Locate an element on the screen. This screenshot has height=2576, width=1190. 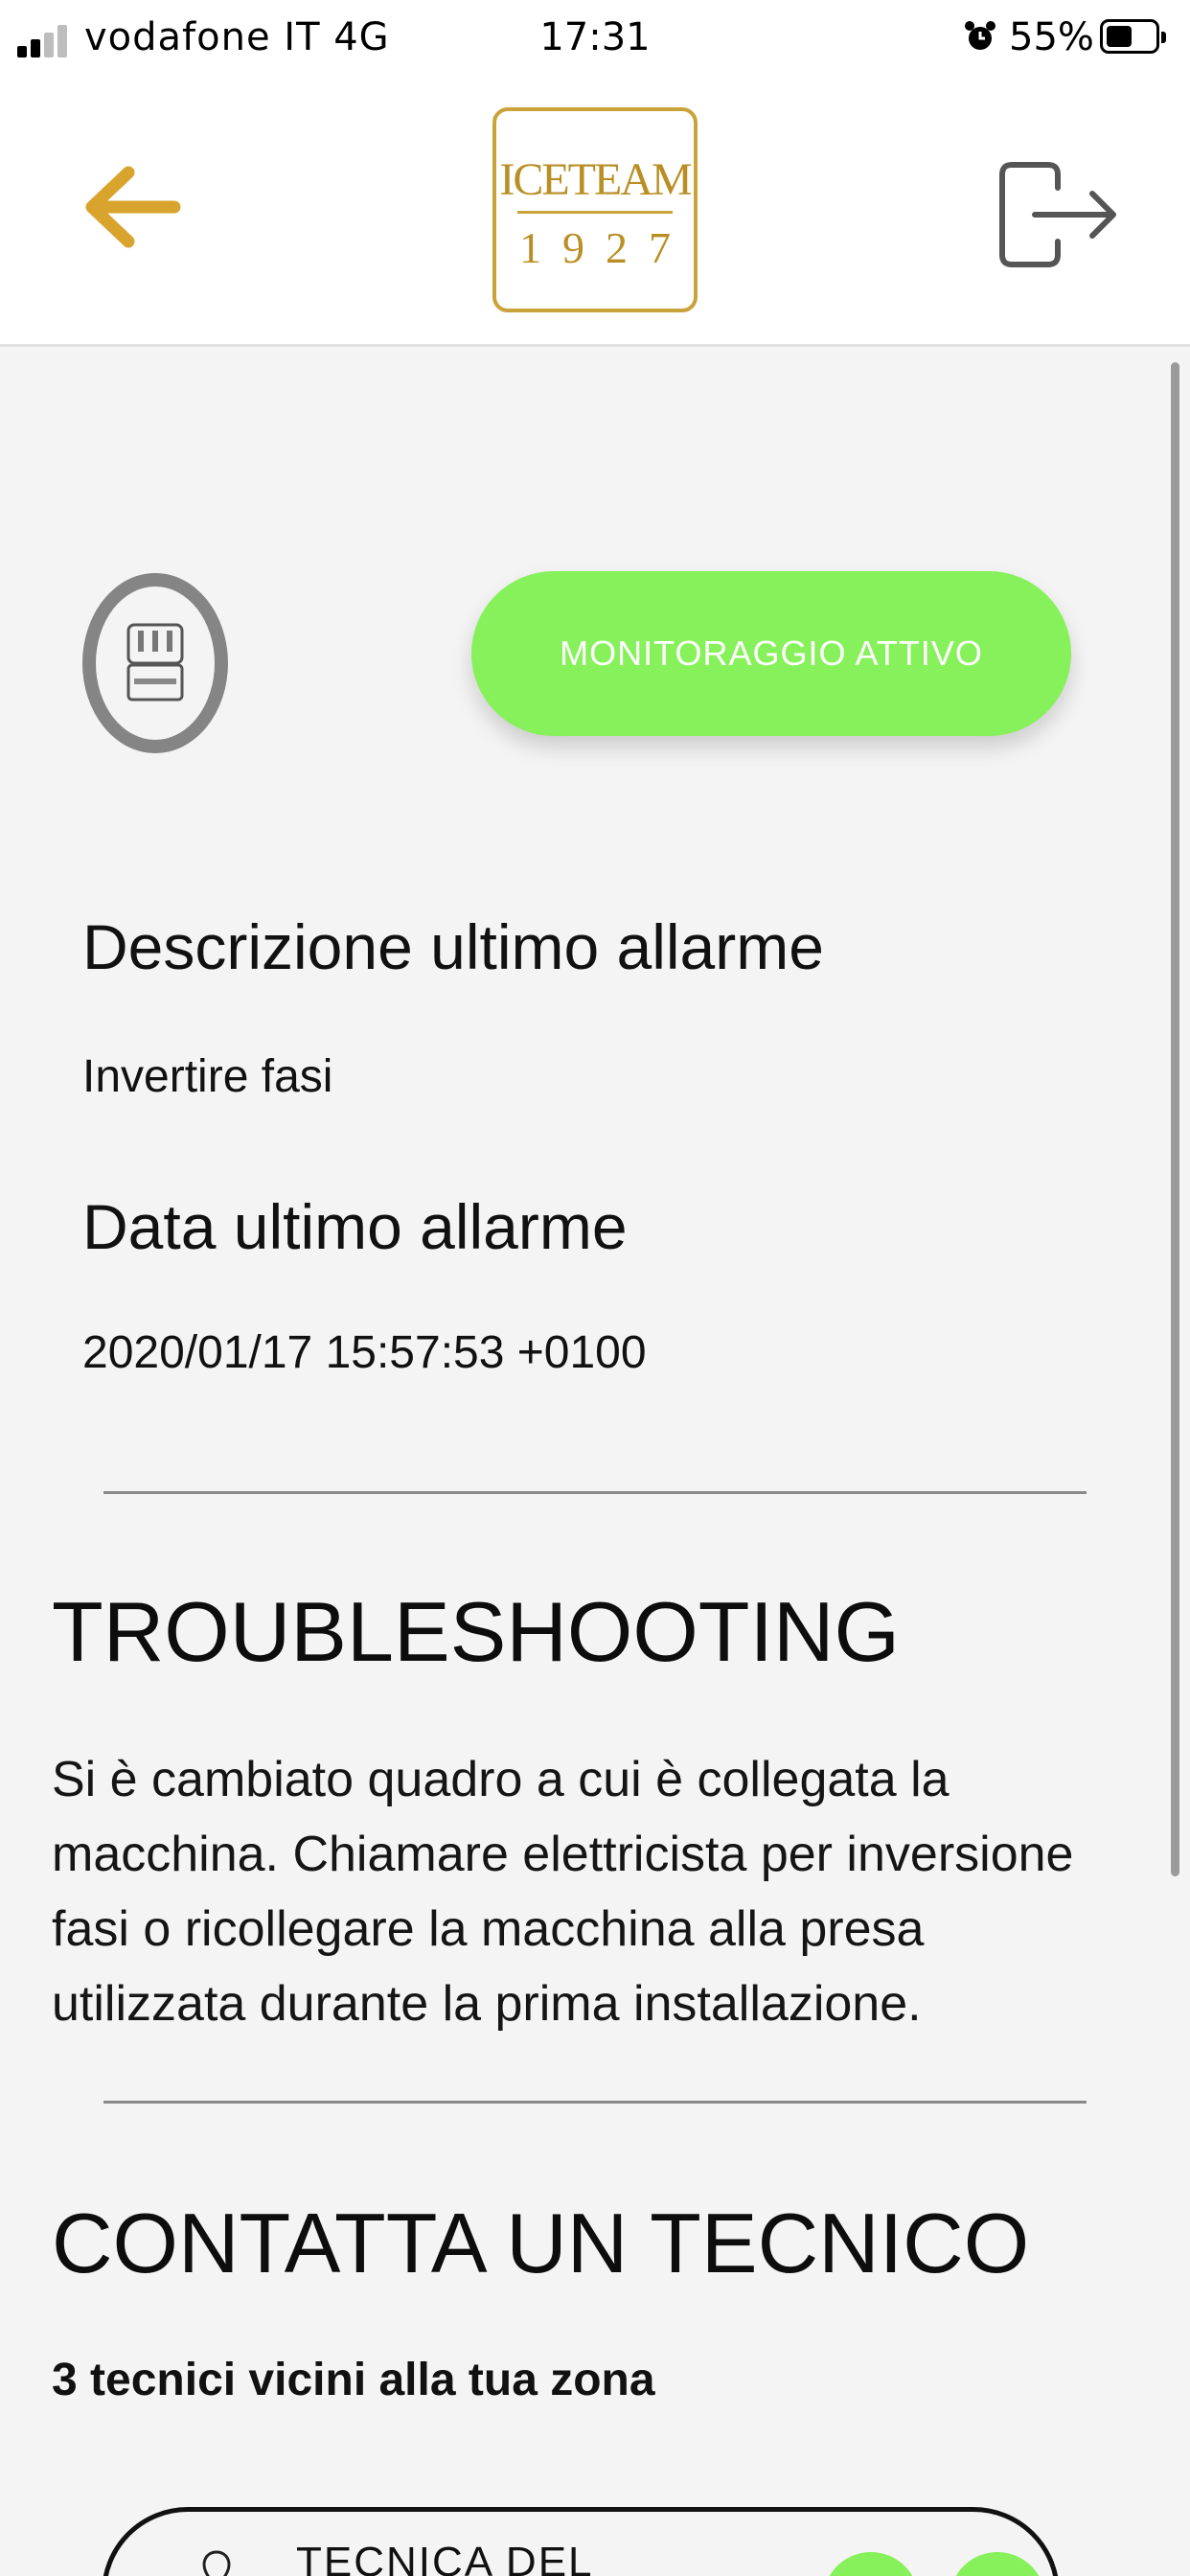
contact-technician-title: CONTATTA UN TECNICO is located at coordinates (541, 2243).